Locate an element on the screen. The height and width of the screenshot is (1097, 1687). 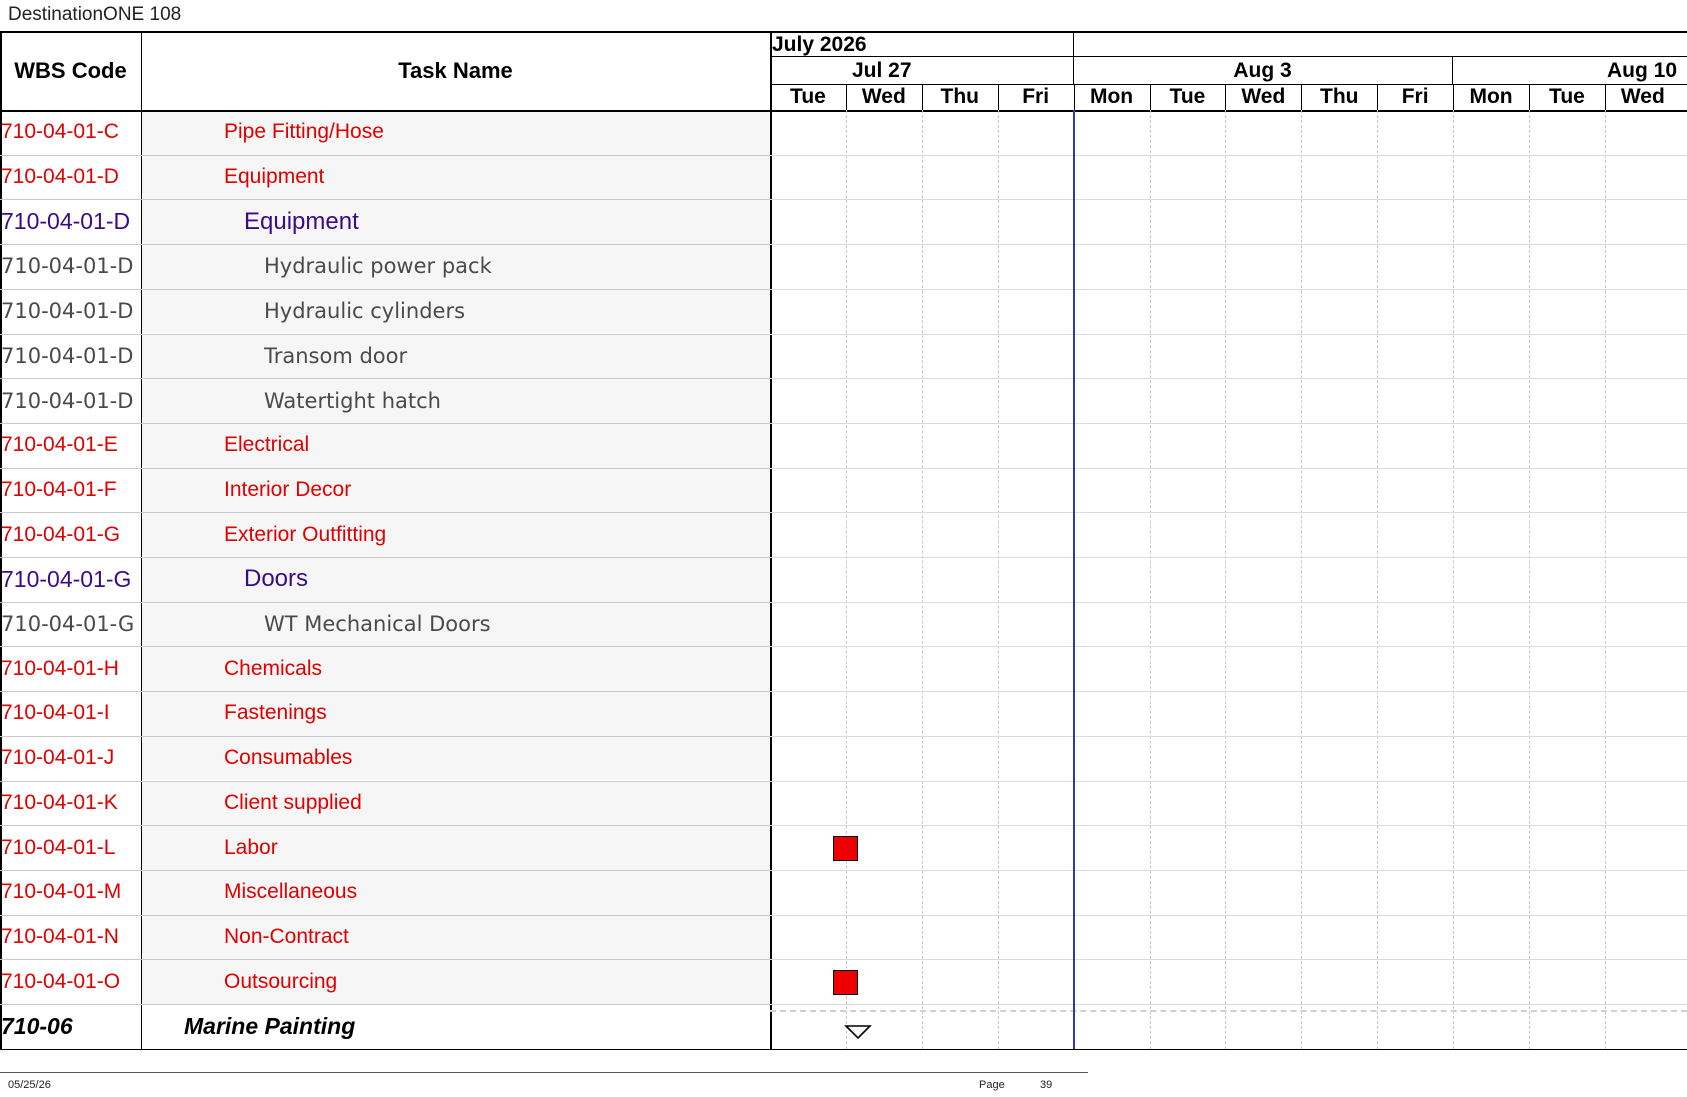
task-name-cell: Watertight hatch is located at coordinates (515, 400).